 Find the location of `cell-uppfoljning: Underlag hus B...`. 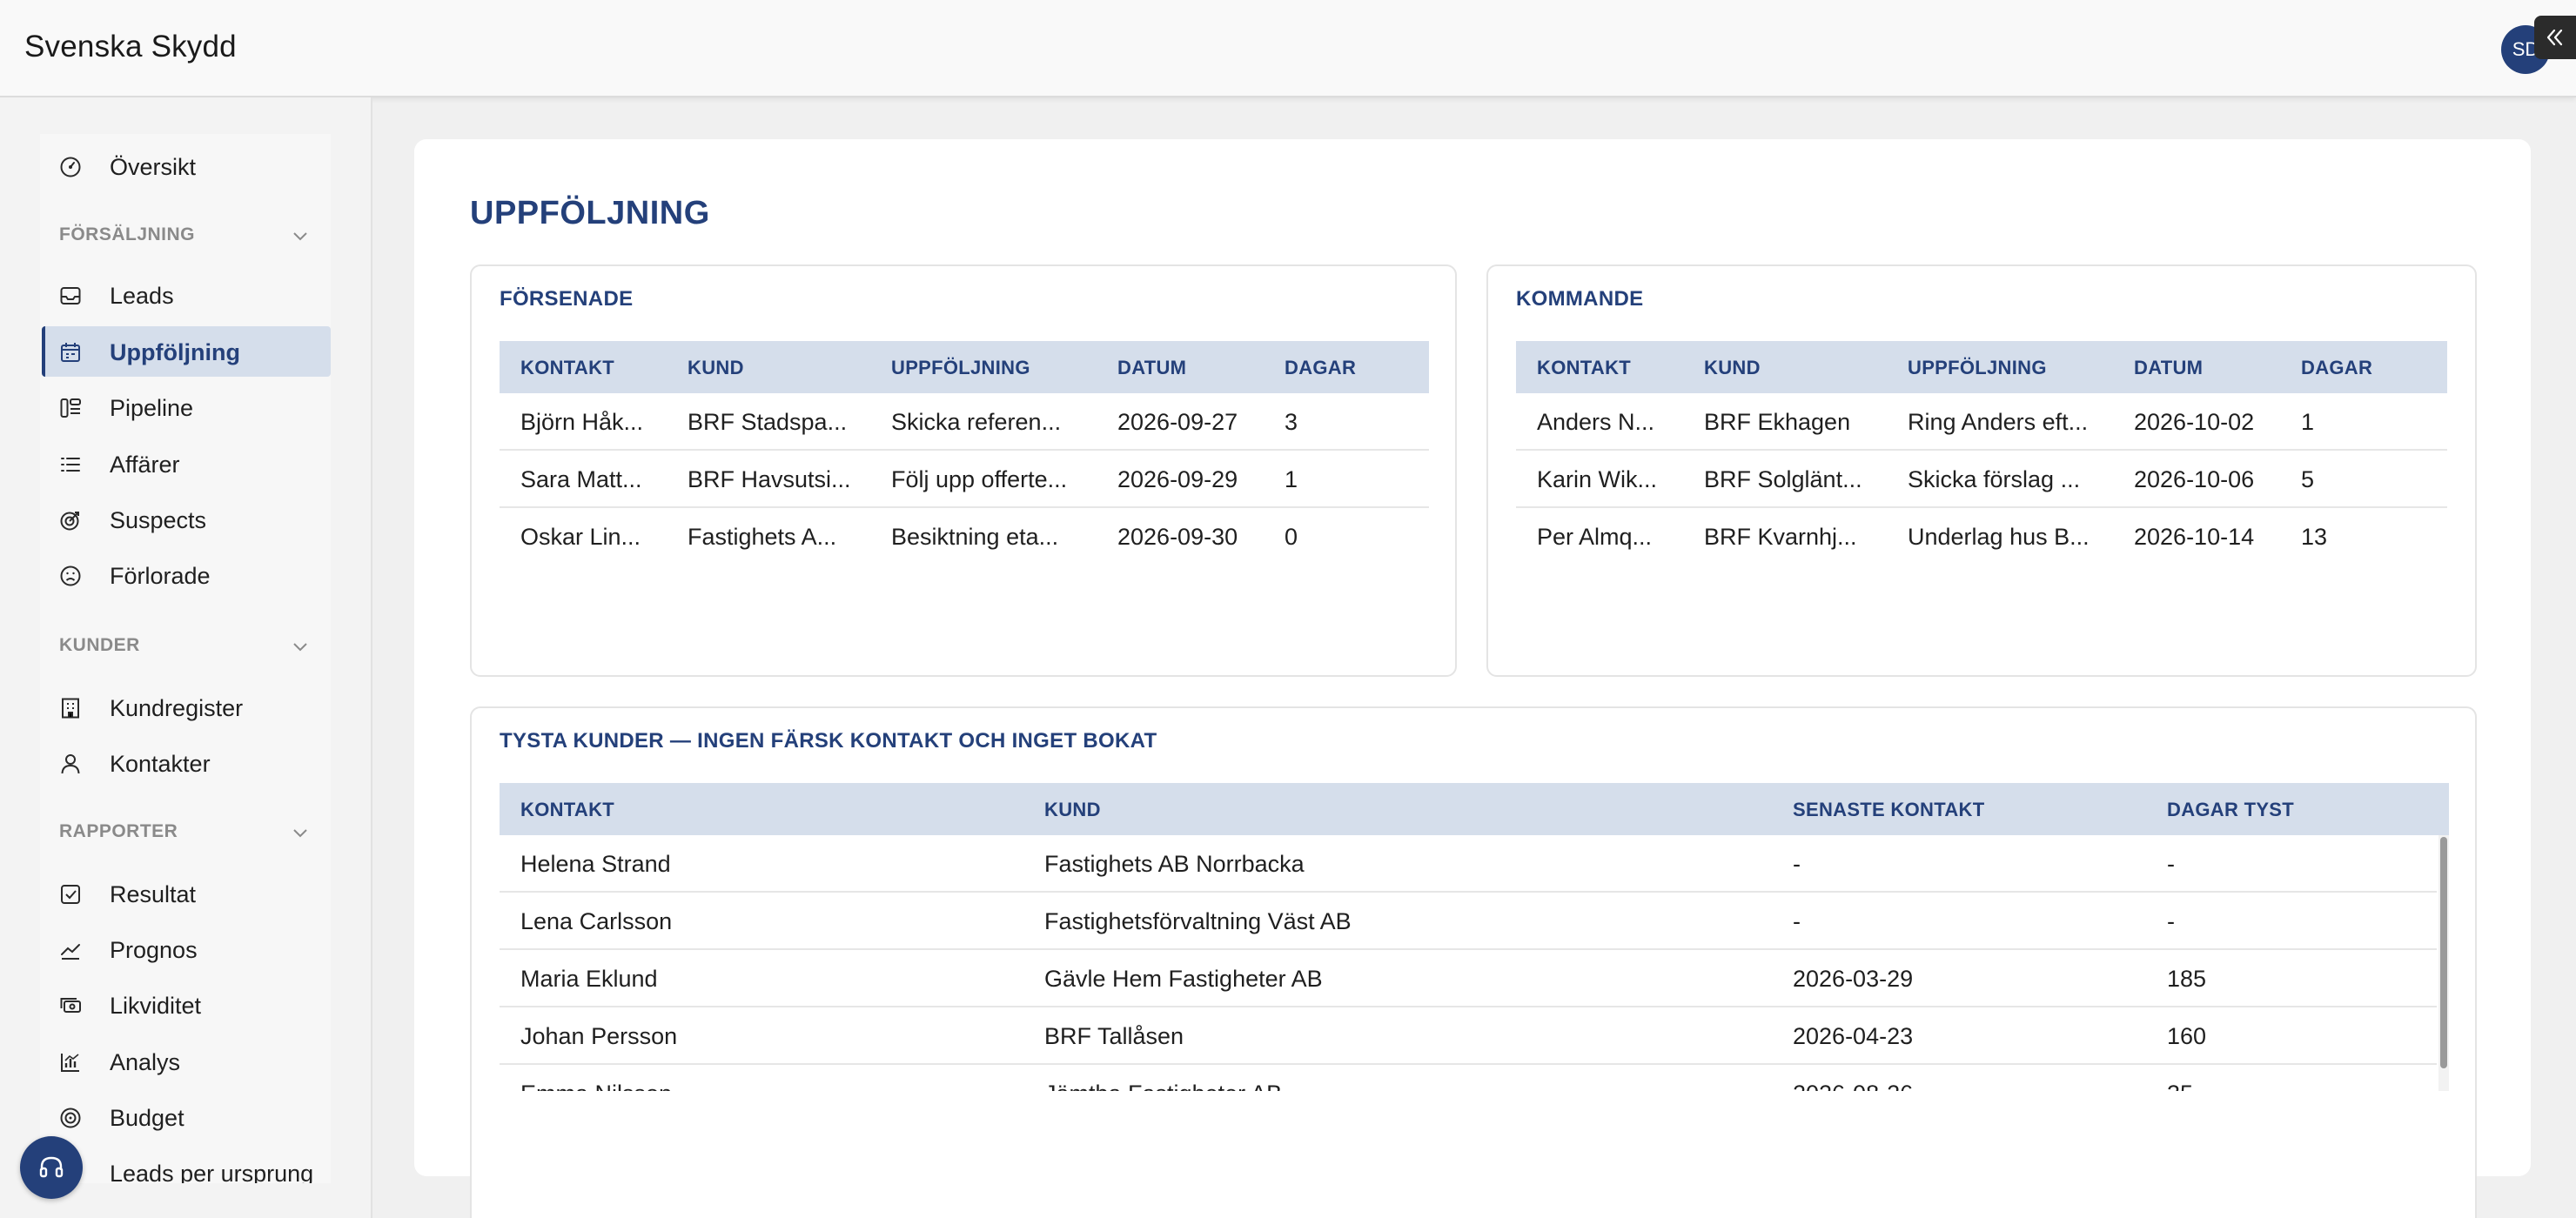

cell-uppfoljning: Underlag hus B... is located at coordinates (1999, 537).